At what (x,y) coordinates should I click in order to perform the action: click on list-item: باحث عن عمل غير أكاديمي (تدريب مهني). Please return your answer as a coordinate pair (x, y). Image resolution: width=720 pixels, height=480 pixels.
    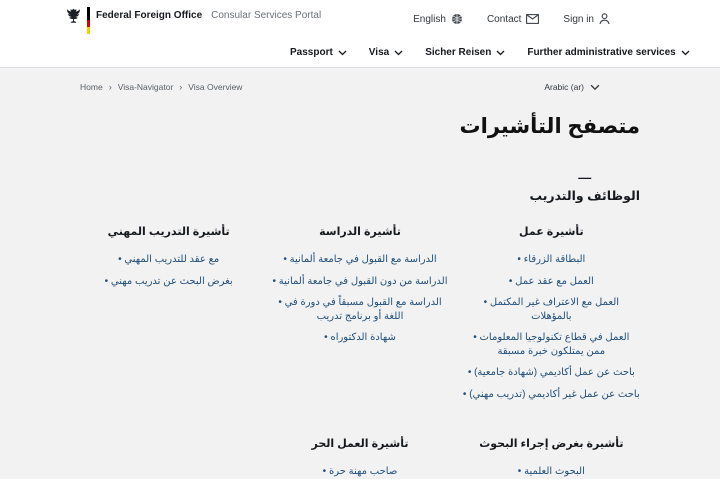
    Looking at the image, I should click on (551, 395).